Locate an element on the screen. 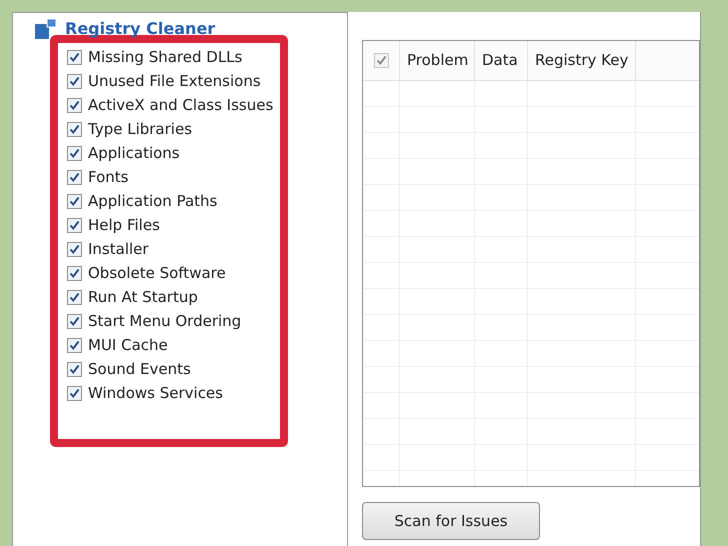  column-header: Problem is located at coordinates (437, 60).